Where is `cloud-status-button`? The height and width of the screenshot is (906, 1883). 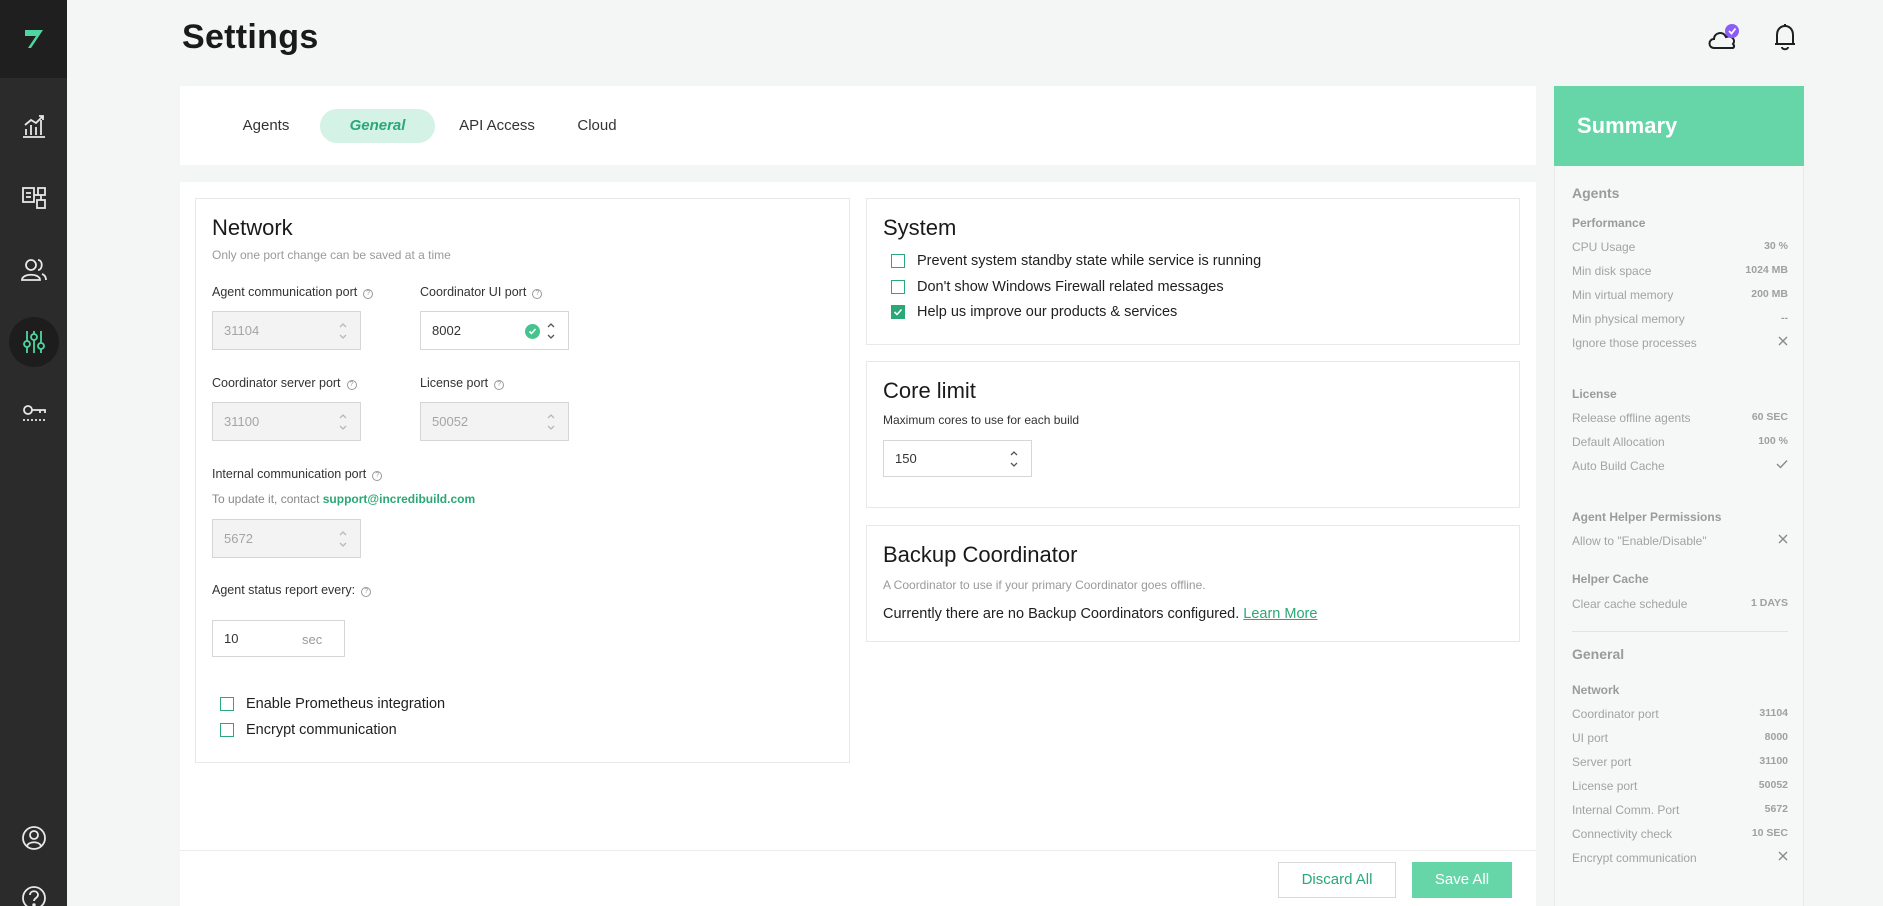 cloud-status-button is located at coordinates (1723, 37).